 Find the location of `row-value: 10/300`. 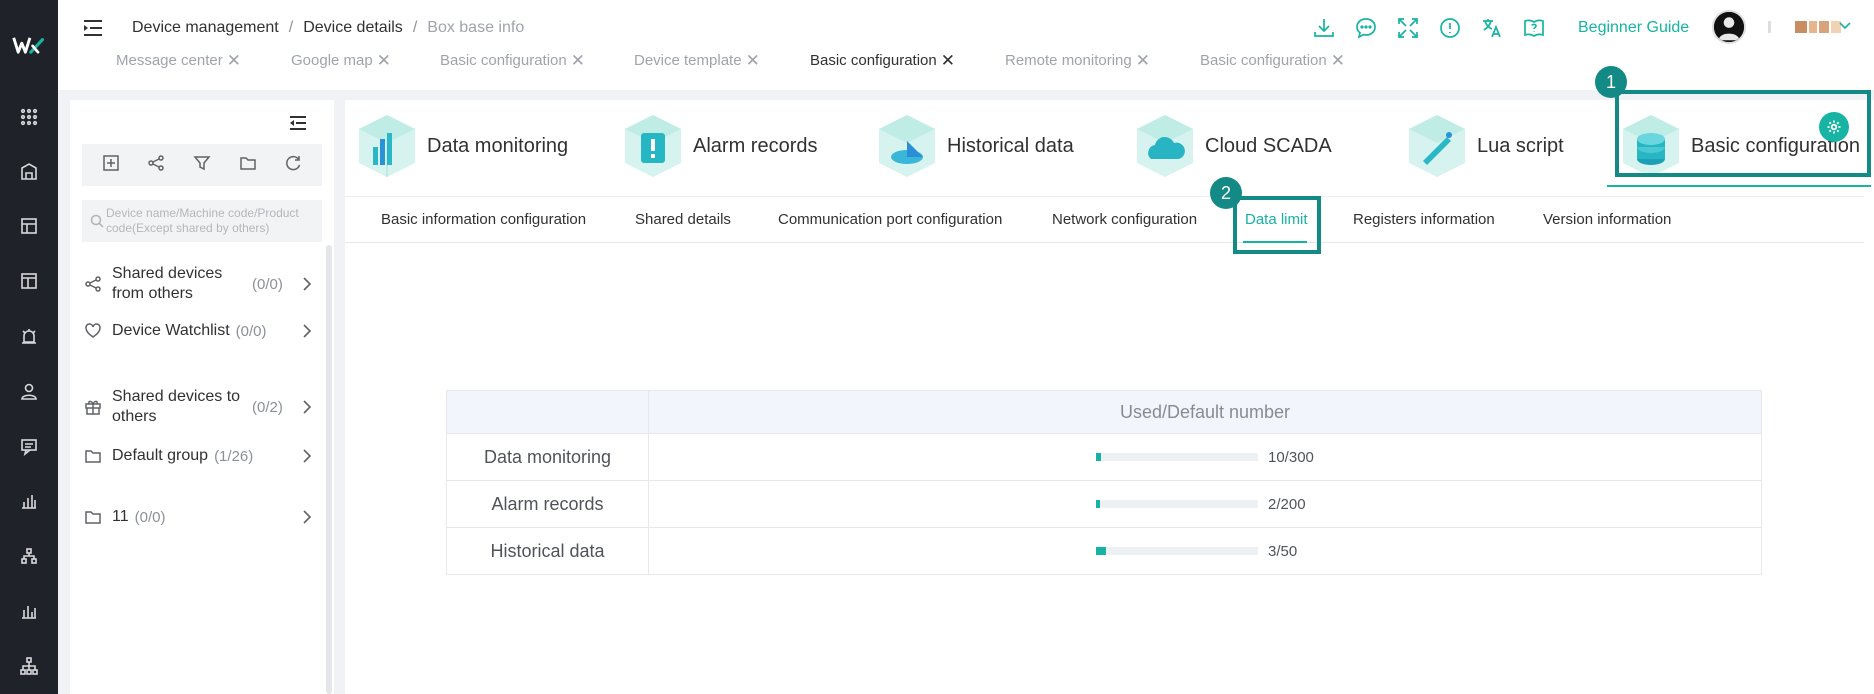

row-value: 10/300 is located at coordinates (1205, 457).